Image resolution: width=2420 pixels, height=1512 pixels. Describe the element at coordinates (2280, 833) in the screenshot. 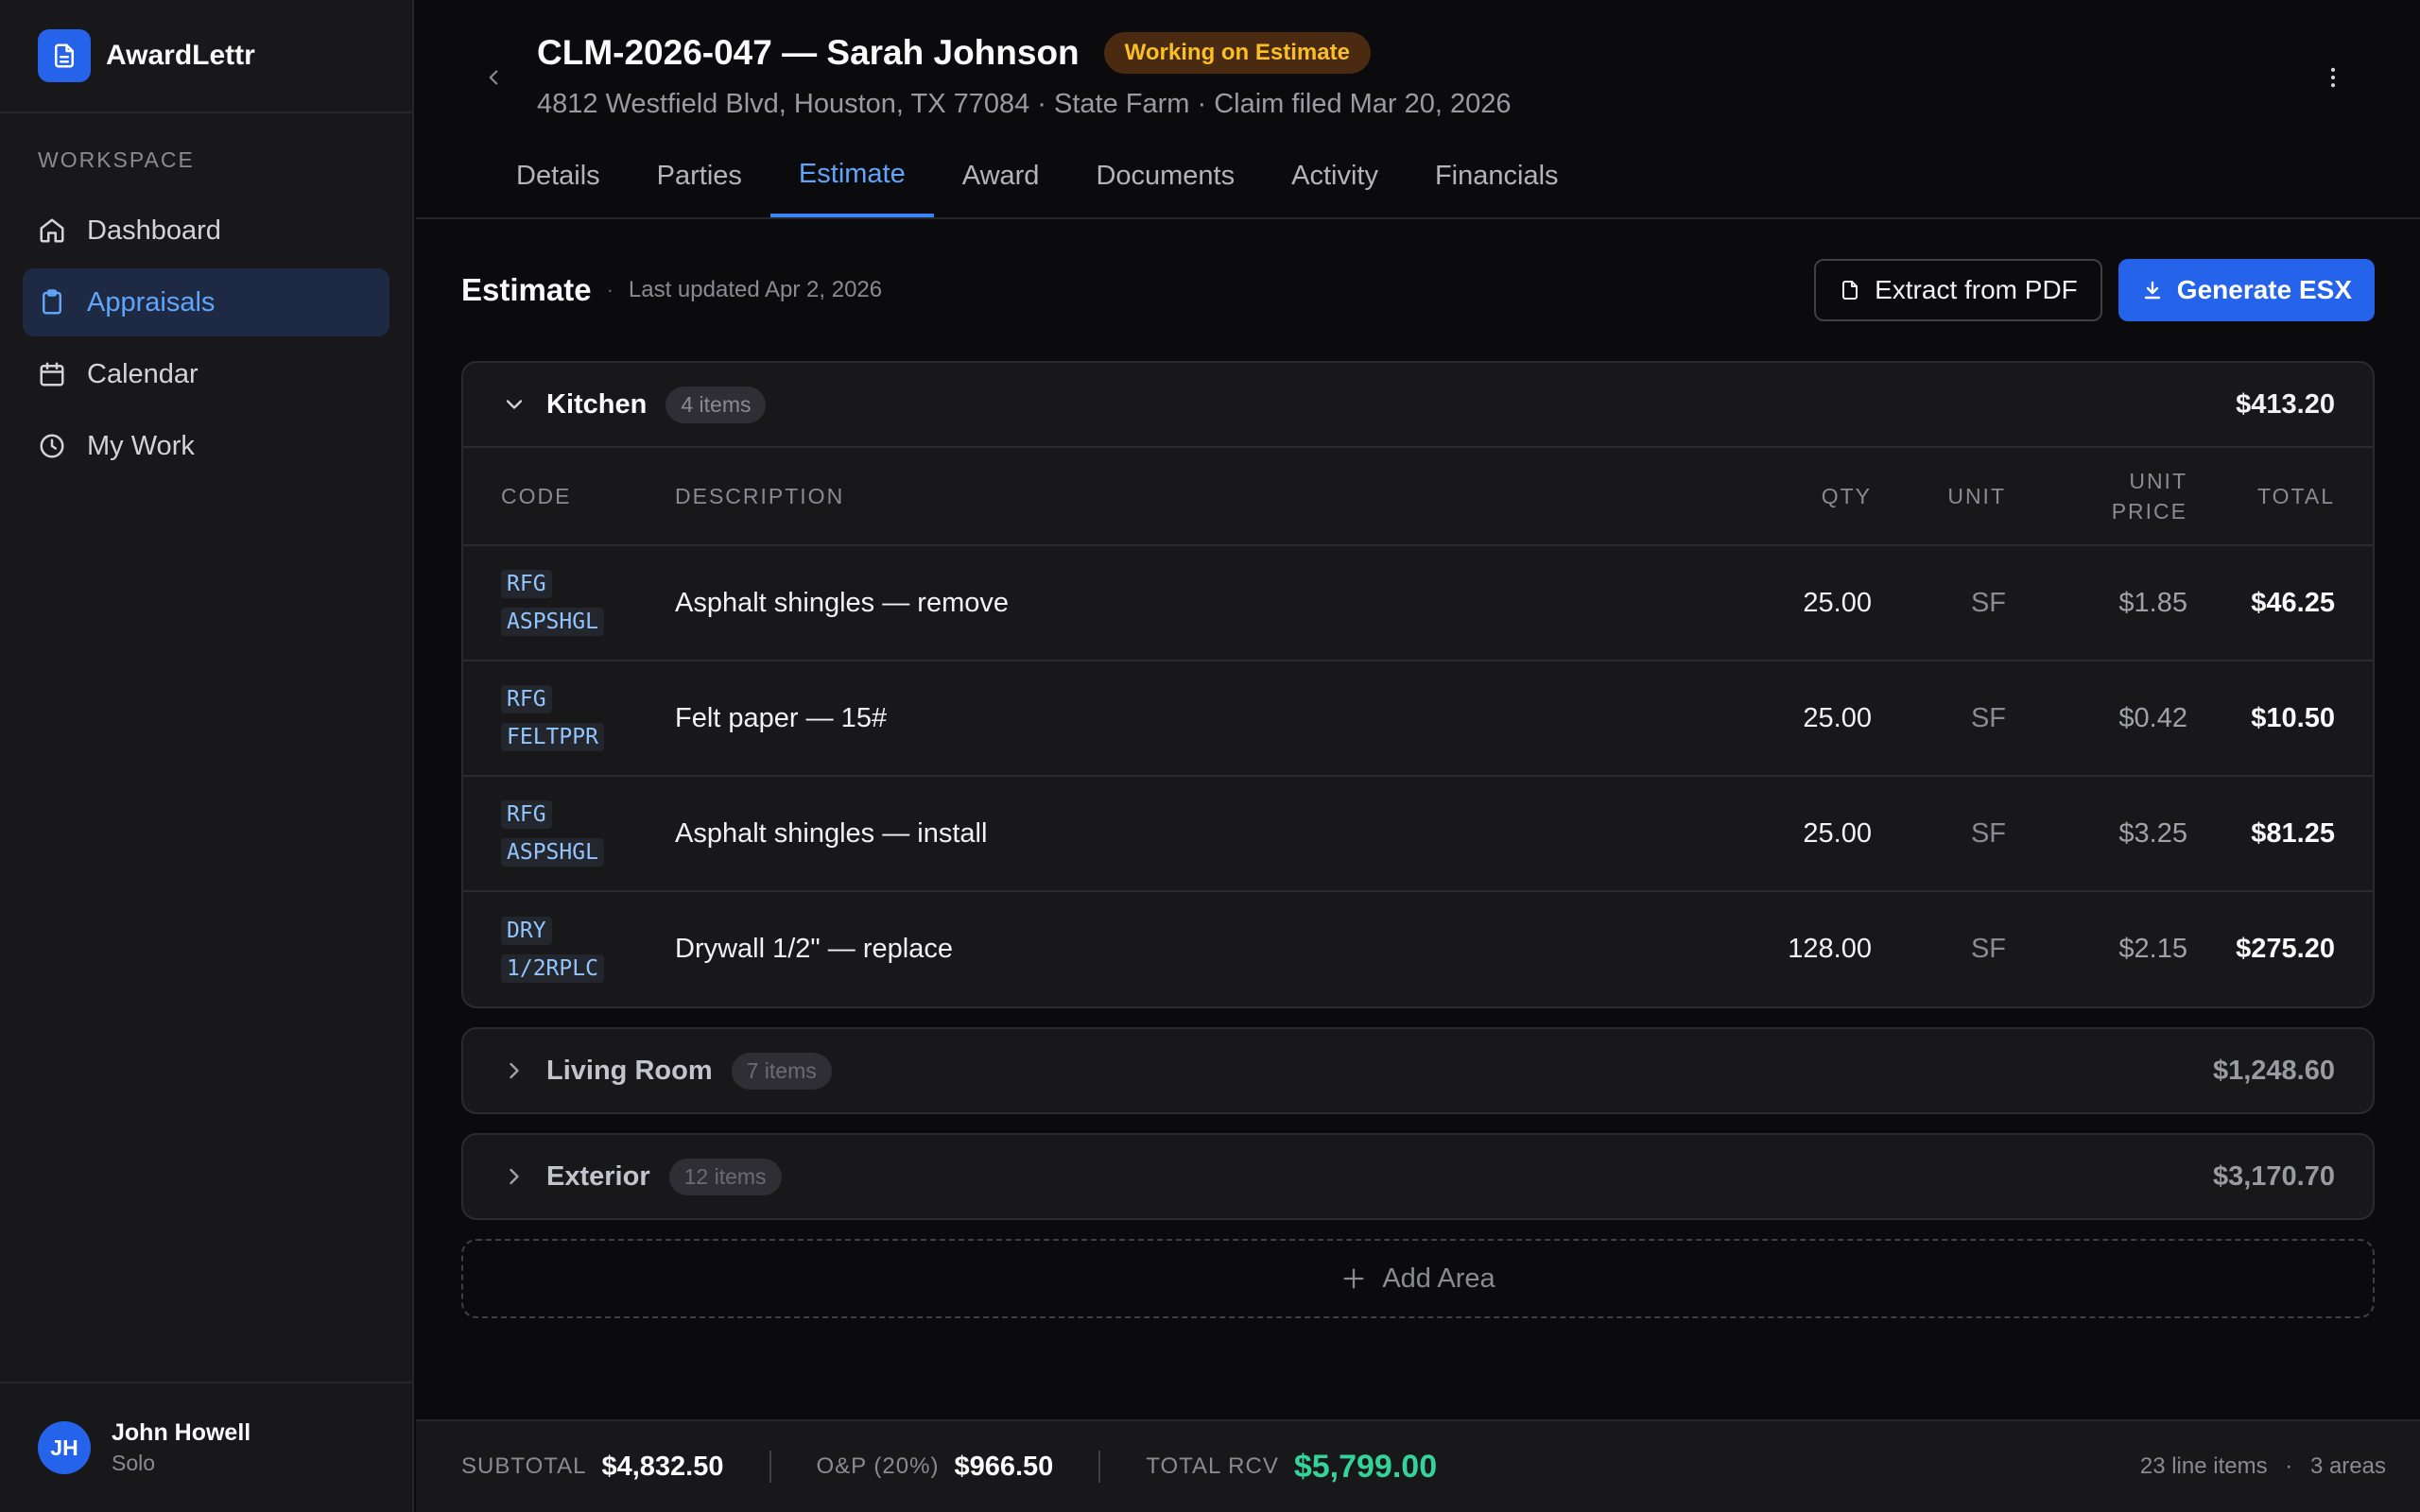

I see `line-item-total: $81.25` at that location.